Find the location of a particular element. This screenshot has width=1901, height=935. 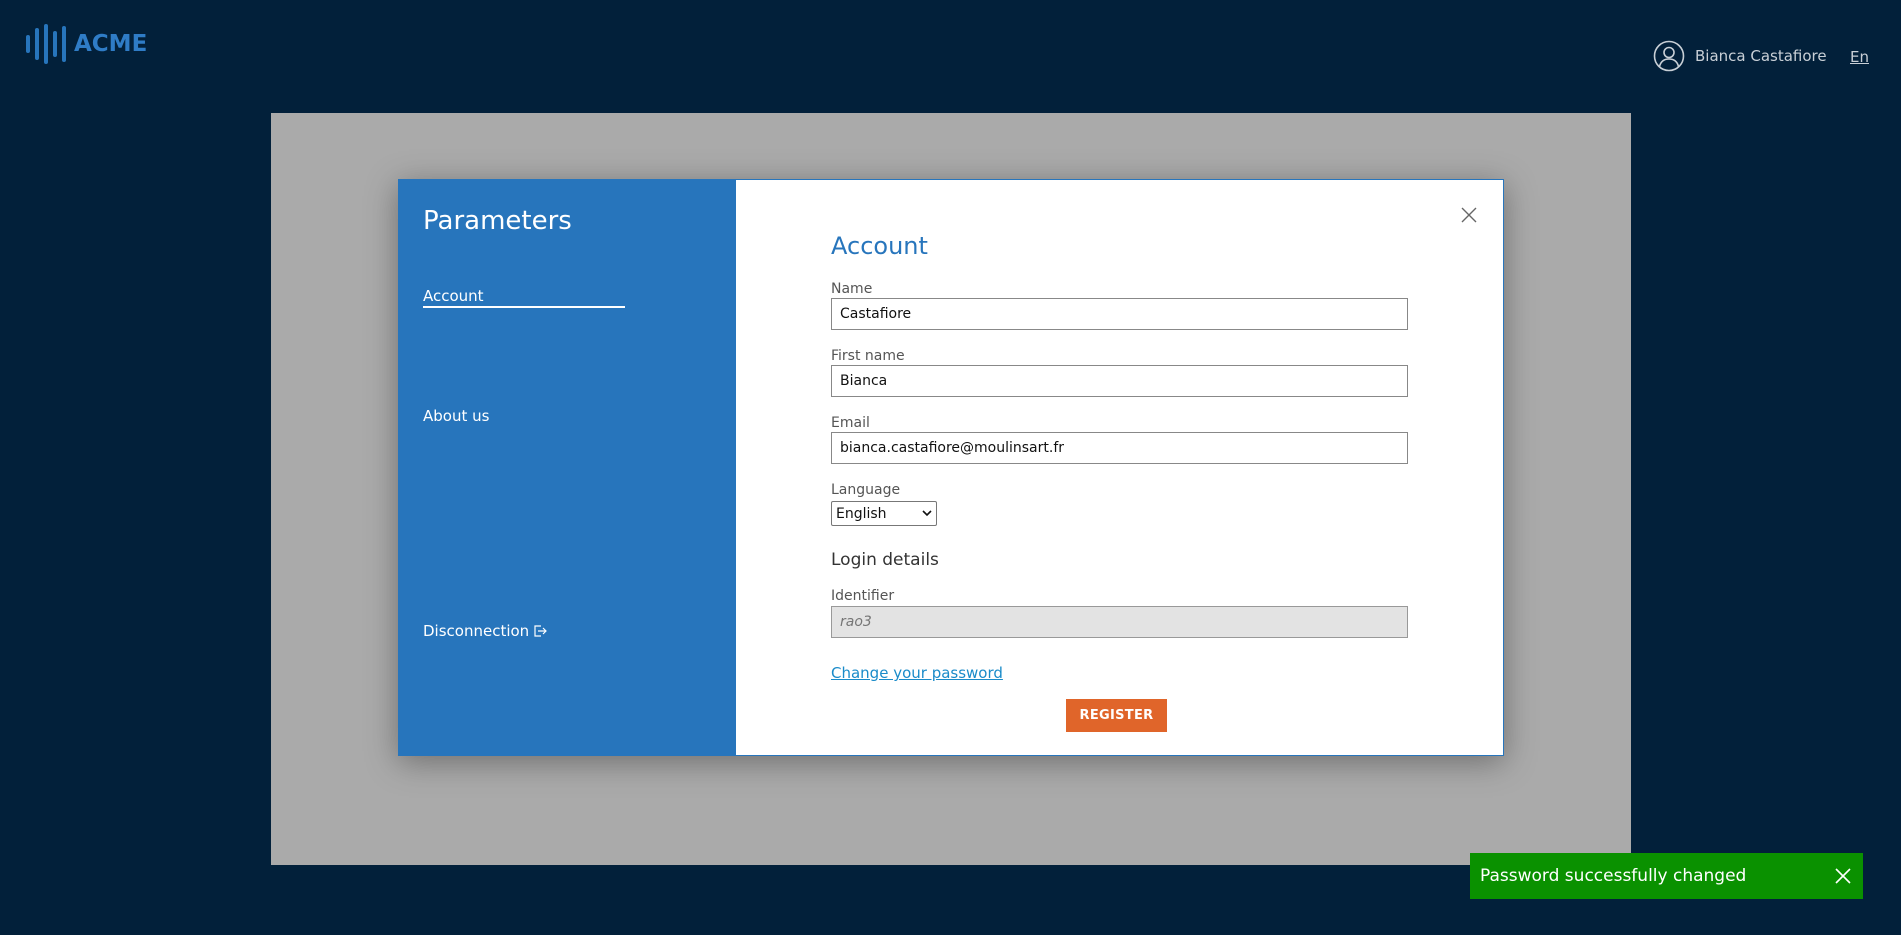

name-label: Name is located at coordinates (852, 289).